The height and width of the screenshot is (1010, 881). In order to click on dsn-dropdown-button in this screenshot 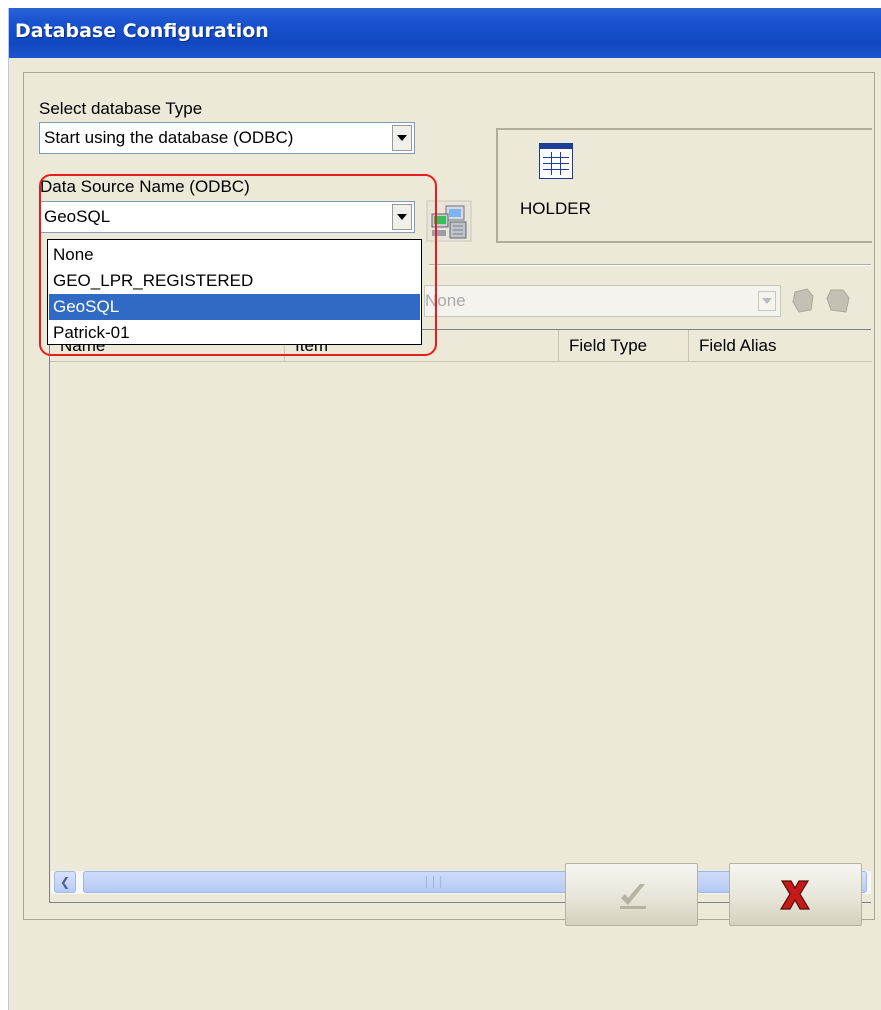, I will do `click(402, 217)`.